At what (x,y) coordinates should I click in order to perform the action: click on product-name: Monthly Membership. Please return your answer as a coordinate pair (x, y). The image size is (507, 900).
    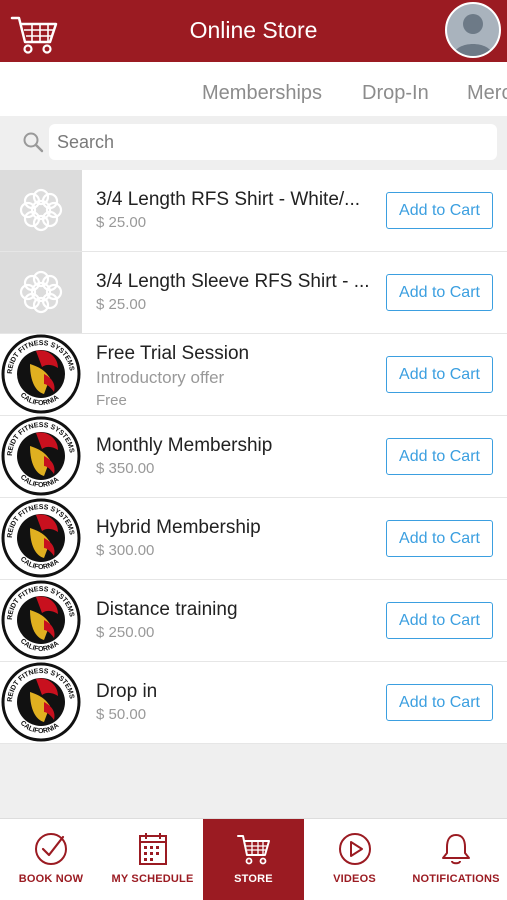
    Looking at the image, I should click on (184, 445).